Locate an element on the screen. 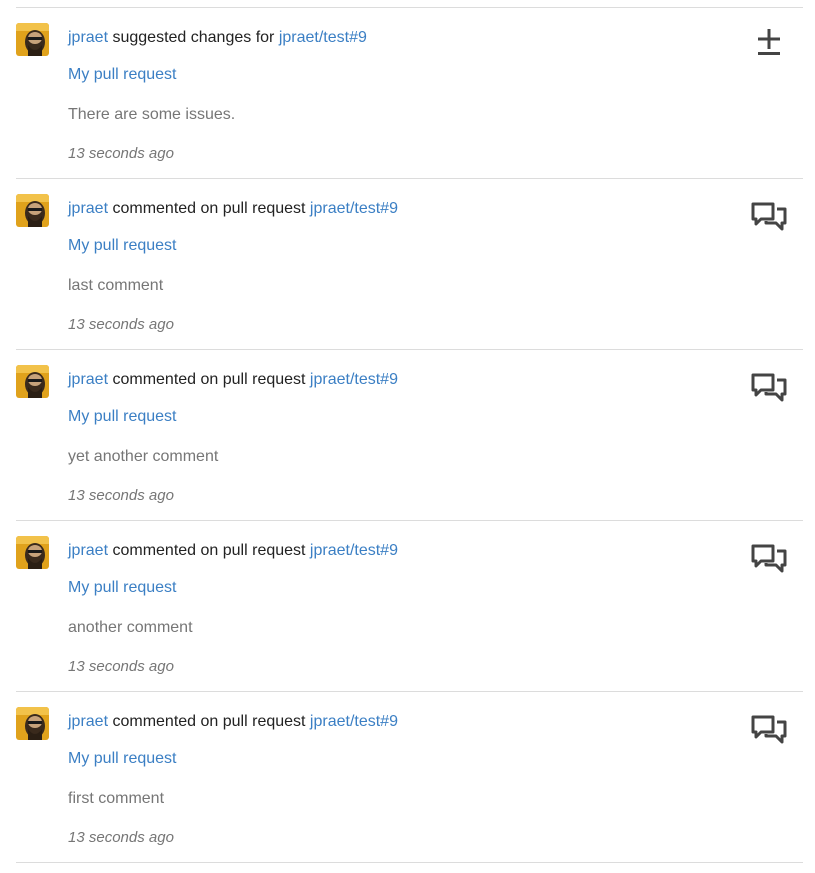  activity-action: suggested changes for is located at coordinates (193, 37).